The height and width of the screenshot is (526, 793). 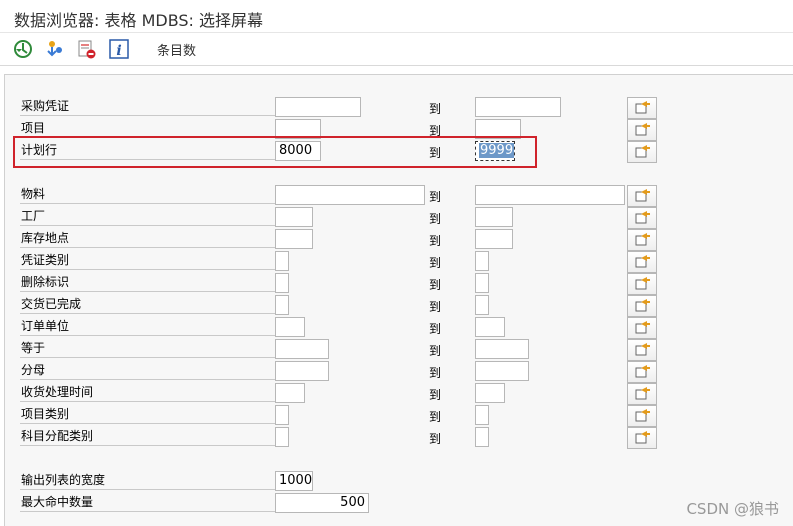 What do you see at coordinates (149, 392) in the screenshot?
I see `field-label: 收货处理时间` at bounding box center [149, 392].